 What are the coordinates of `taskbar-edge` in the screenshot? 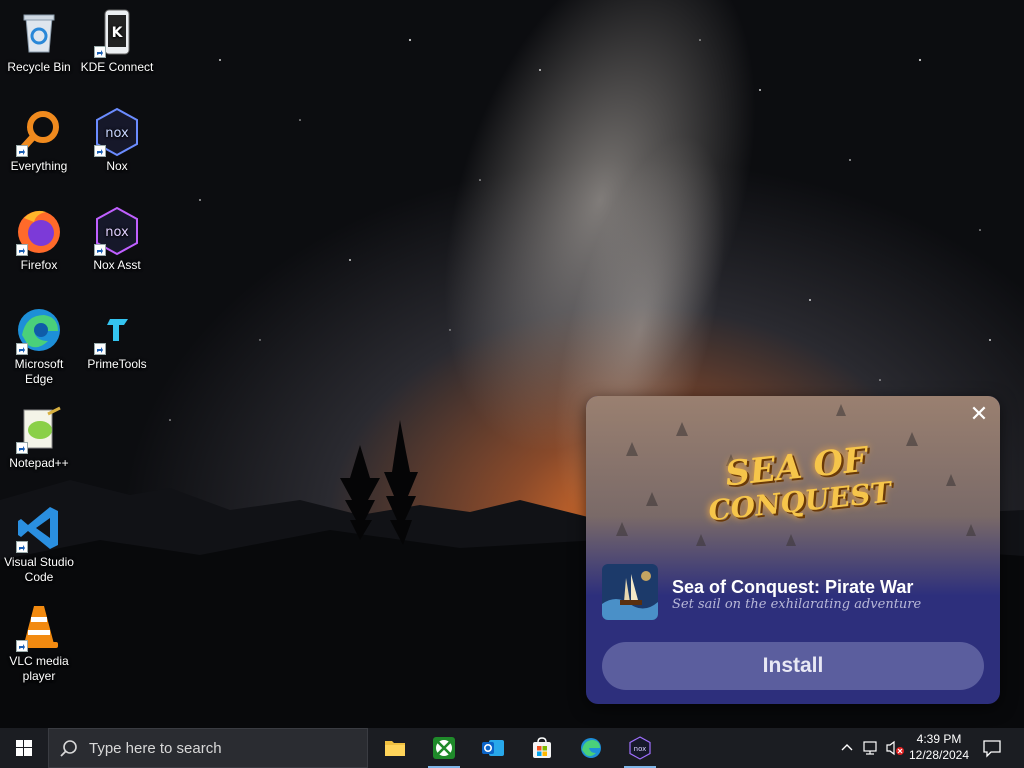 It's located at (591, 748).